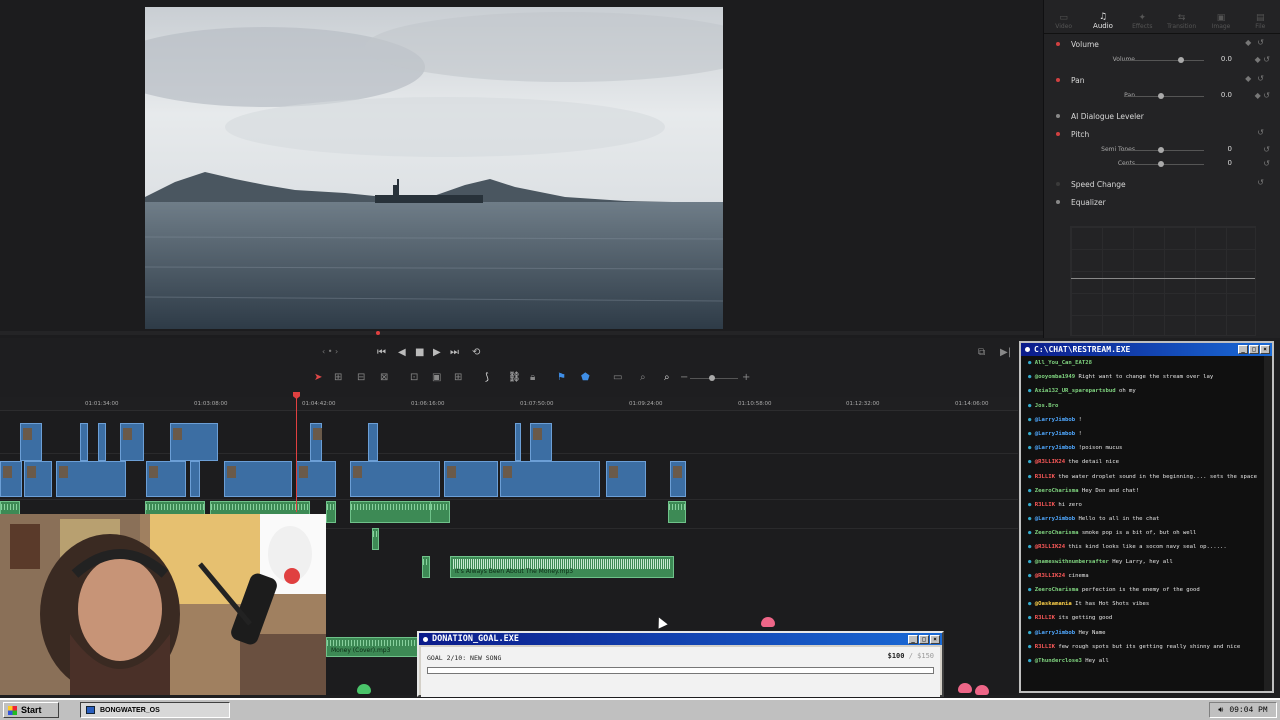 The image size is (1280, 720). Describe the element at coordinates (1163, 281) in the screenshot. I see `equalizer-graph` at that location.